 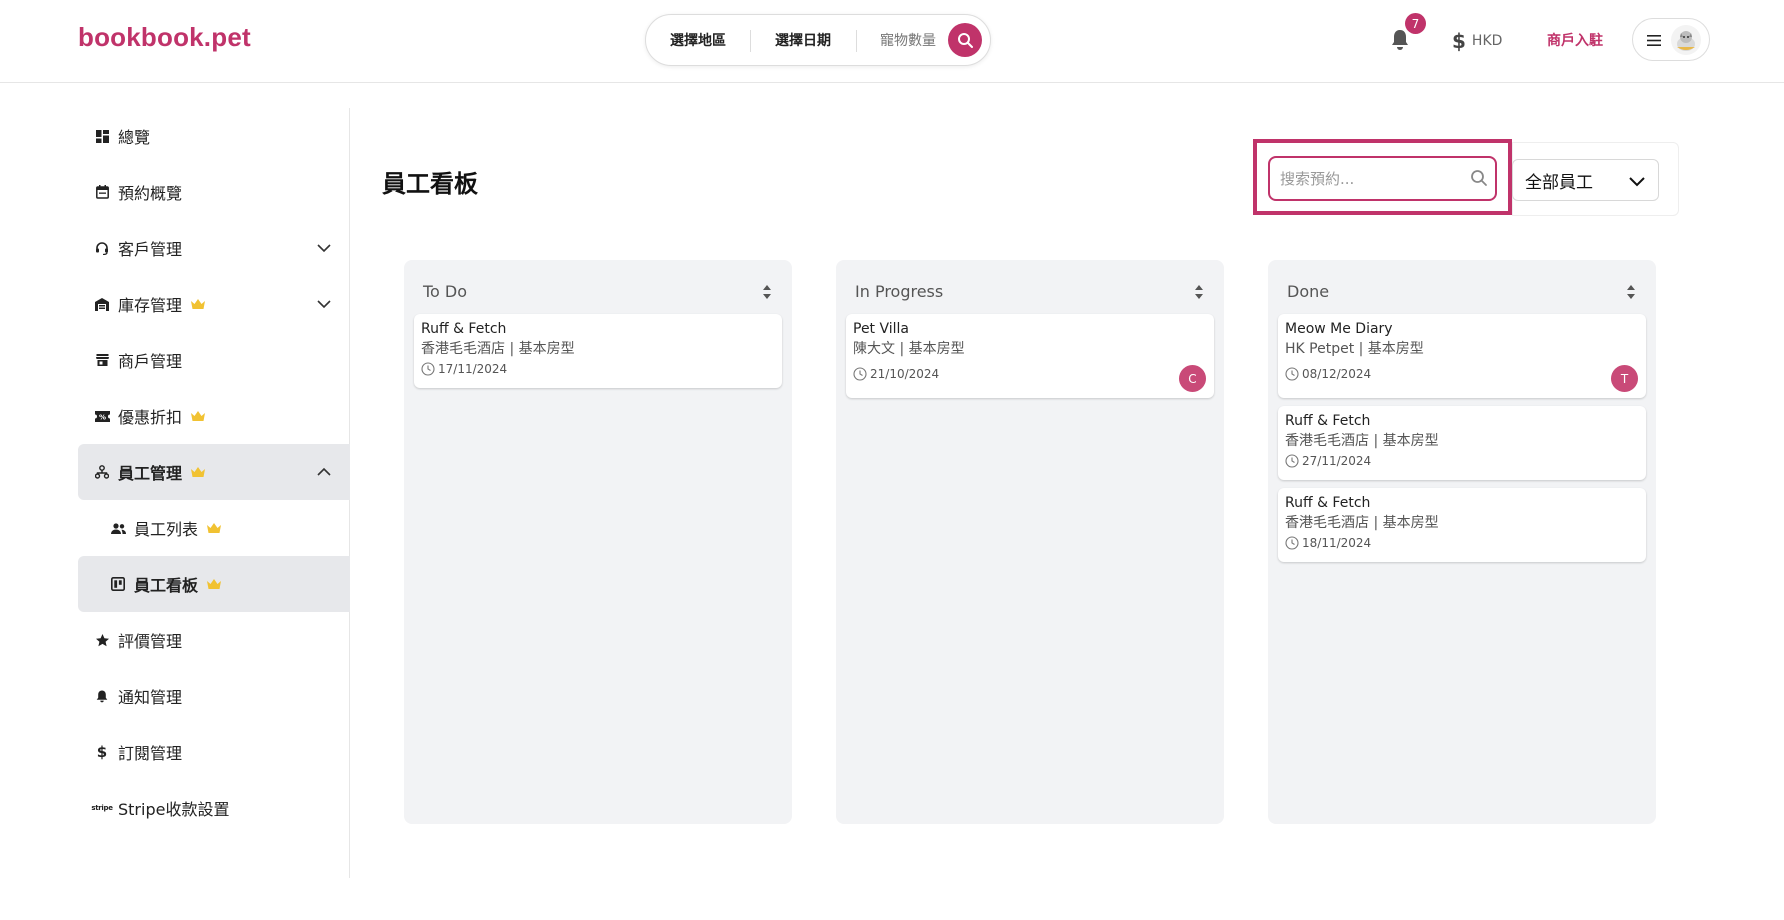 I want to click on merchant-onboarding-link: 商戶入駐, so click(x=1575, y=40).